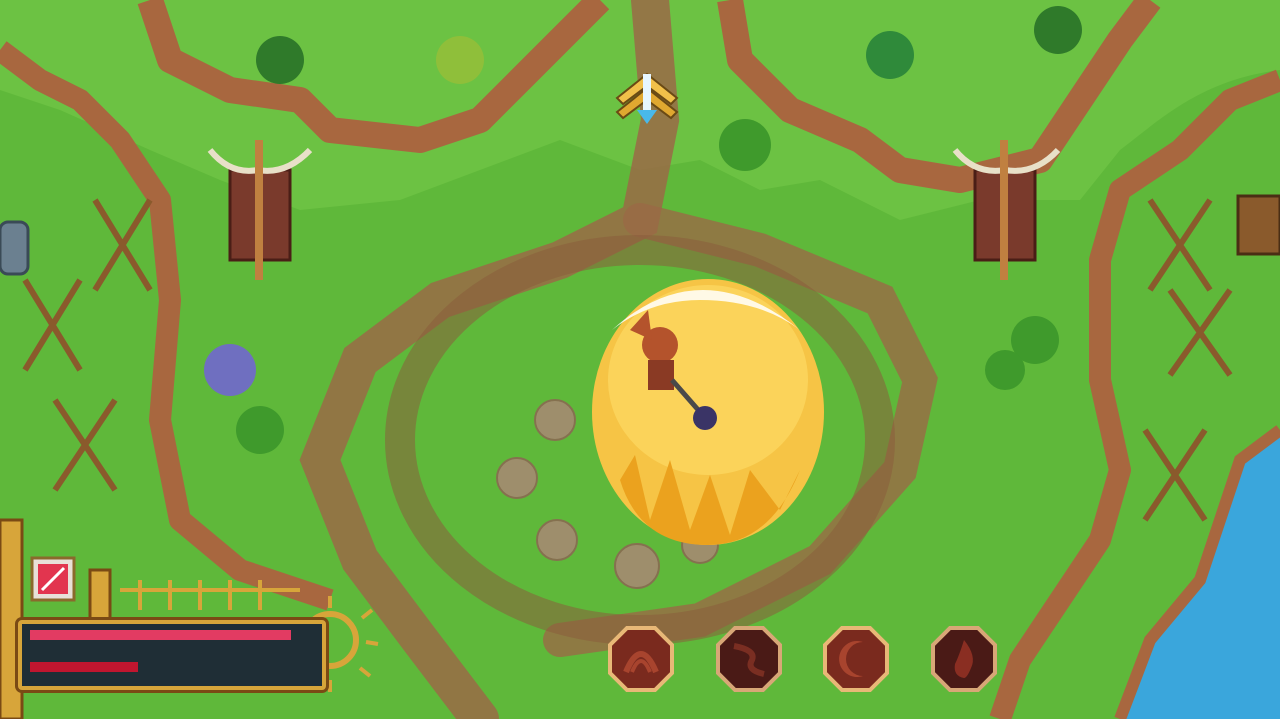 Image resolution: width=1280 pixels, height=719 pixels. What do you see at coordinates (172, 635) in the screenshot?
I see `health-bar` at bounding box center [172, 635].